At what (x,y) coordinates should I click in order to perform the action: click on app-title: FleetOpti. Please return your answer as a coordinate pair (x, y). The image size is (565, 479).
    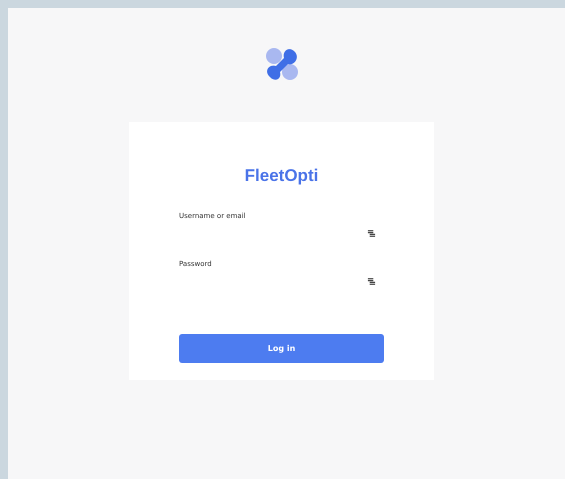
    Looking at the image, I should click on (282, 176).